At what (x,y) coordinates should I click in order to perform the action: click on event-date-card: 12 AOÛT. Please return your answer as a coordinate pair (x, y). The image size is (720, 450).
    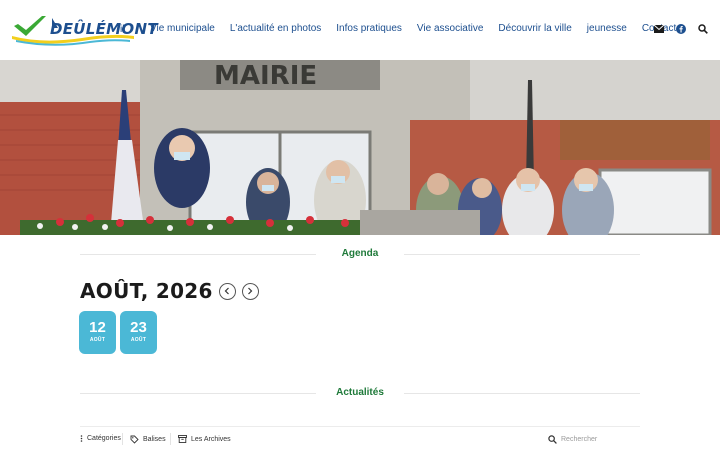
    Looking at the image, I should click on (97, 332).